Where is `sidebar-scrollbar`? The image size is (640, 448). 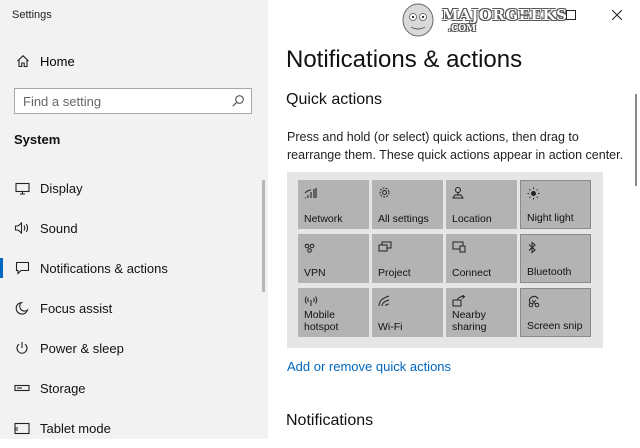 sidebar-scrollbar is located at coordinates (263, 236).